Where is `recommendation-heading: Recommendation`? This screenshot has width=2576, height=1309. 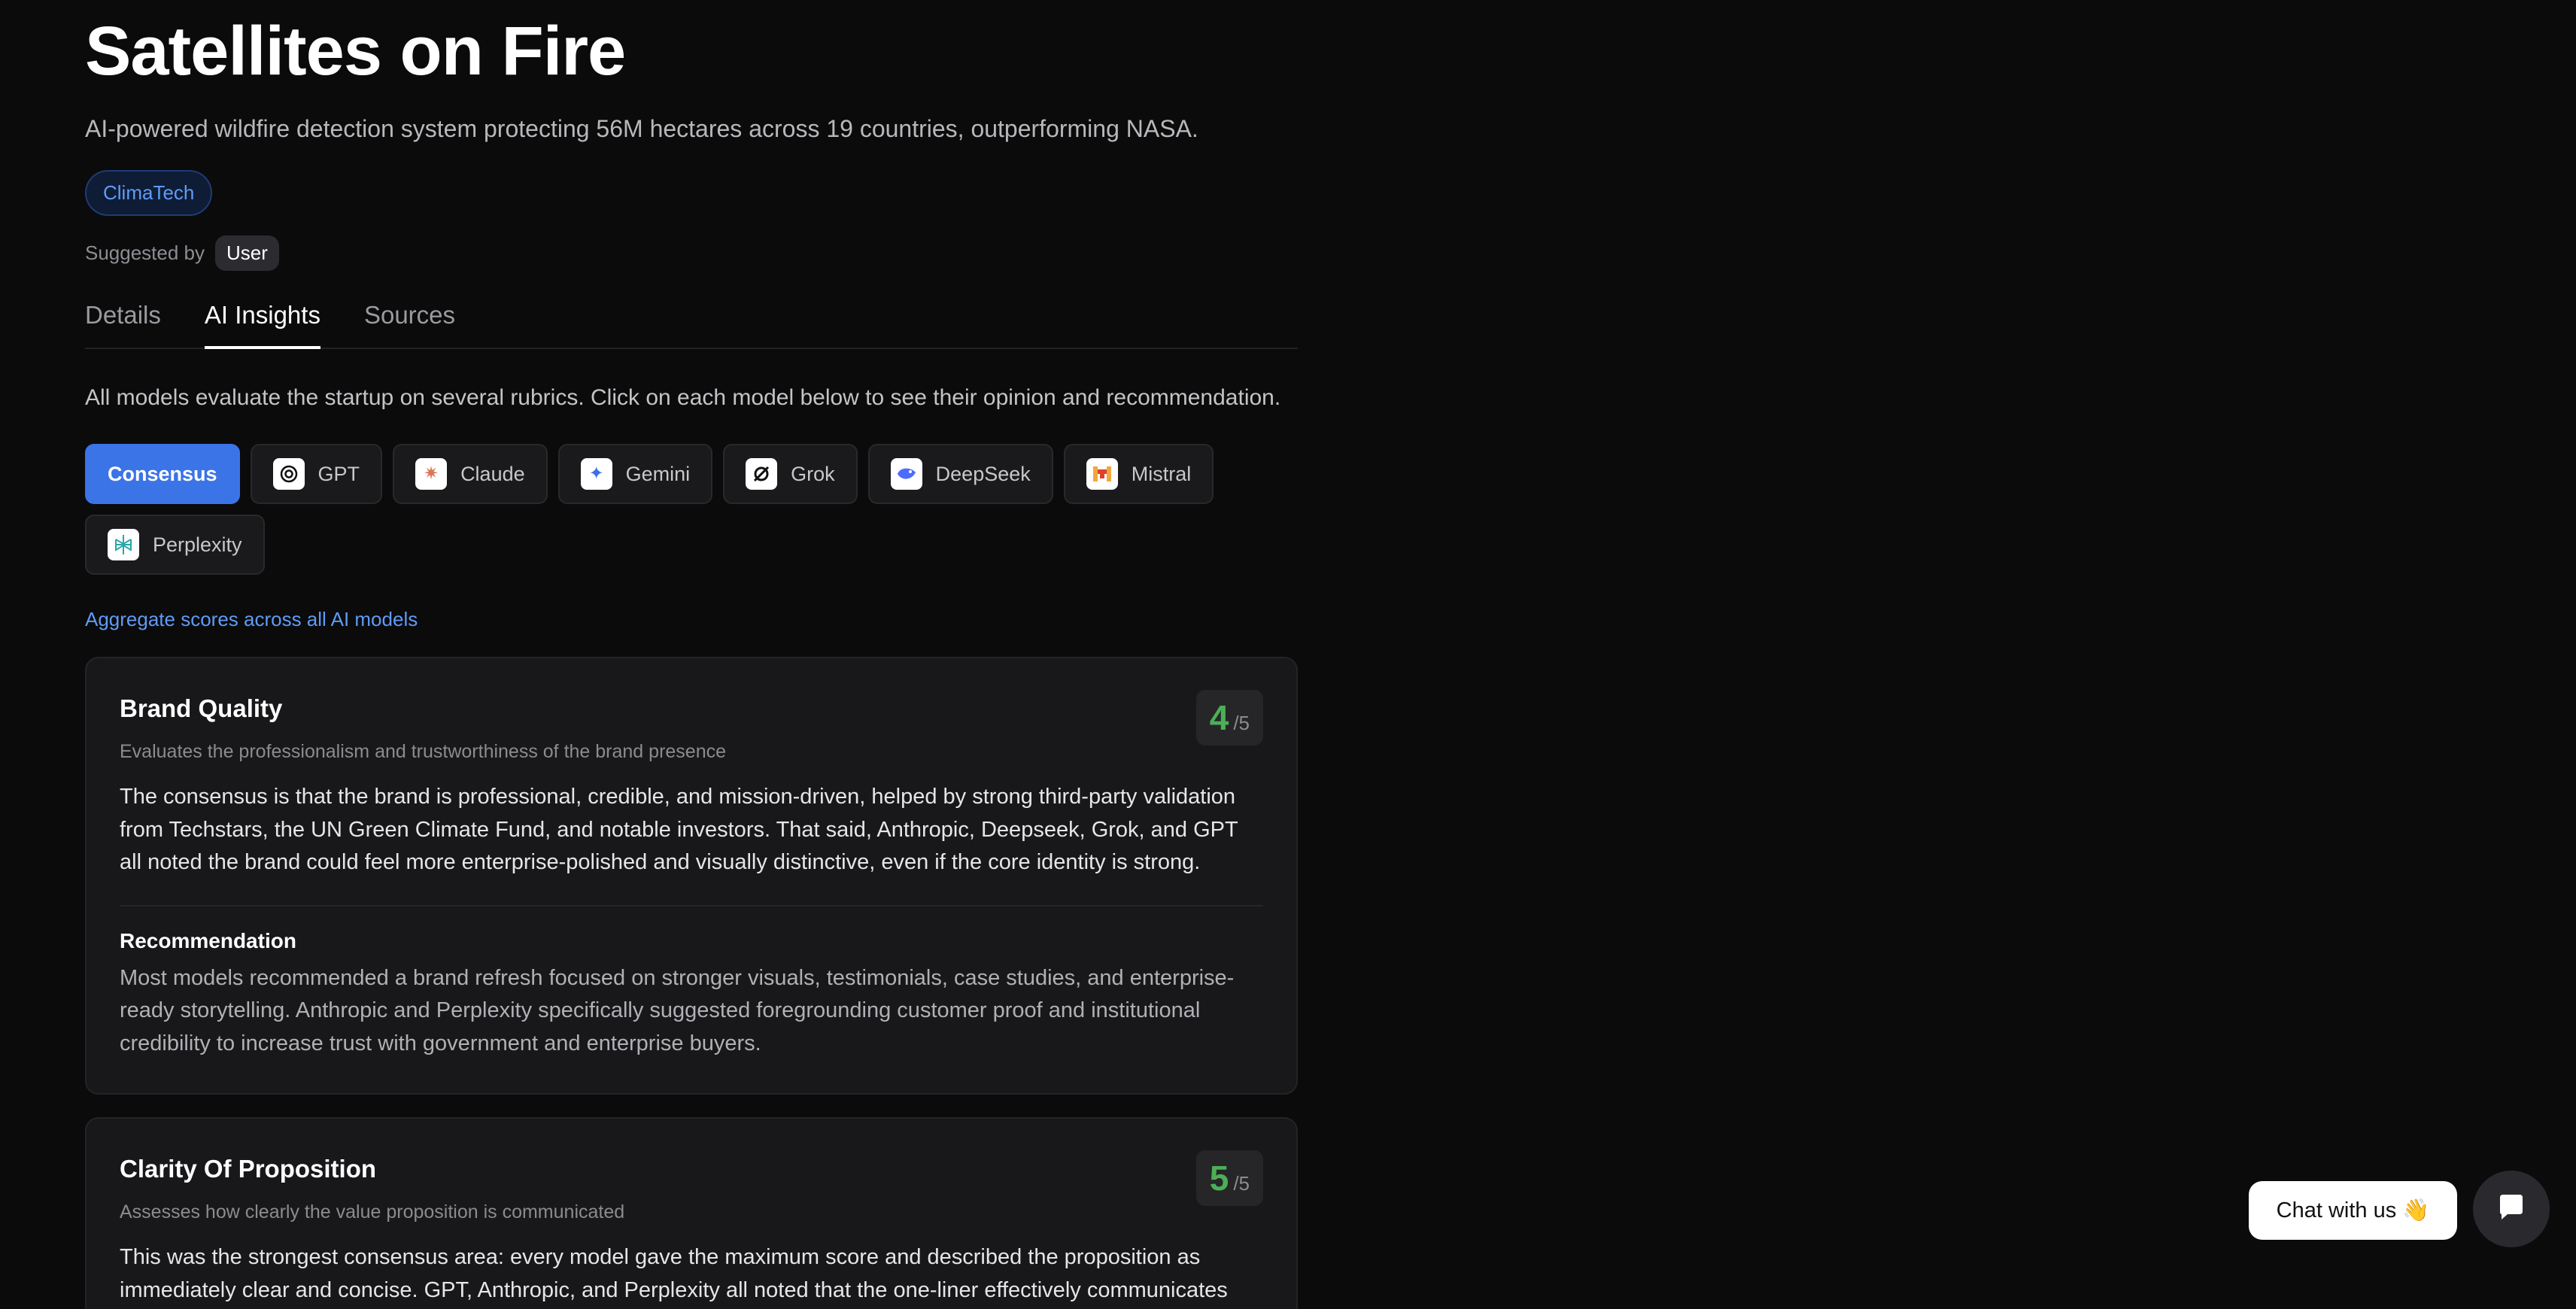
recommendation-heading: Recommendation is located at coordinates (208, 940).